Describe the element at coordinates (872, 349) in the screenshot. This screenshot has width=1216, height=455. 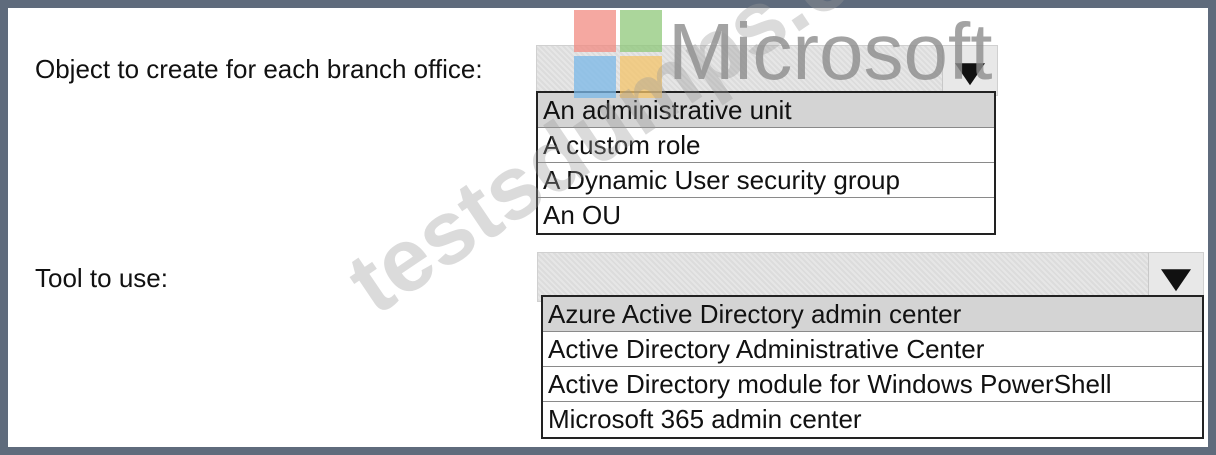
I see `option-ad-administrative-center: Active Directory Administrative Center` at that location.